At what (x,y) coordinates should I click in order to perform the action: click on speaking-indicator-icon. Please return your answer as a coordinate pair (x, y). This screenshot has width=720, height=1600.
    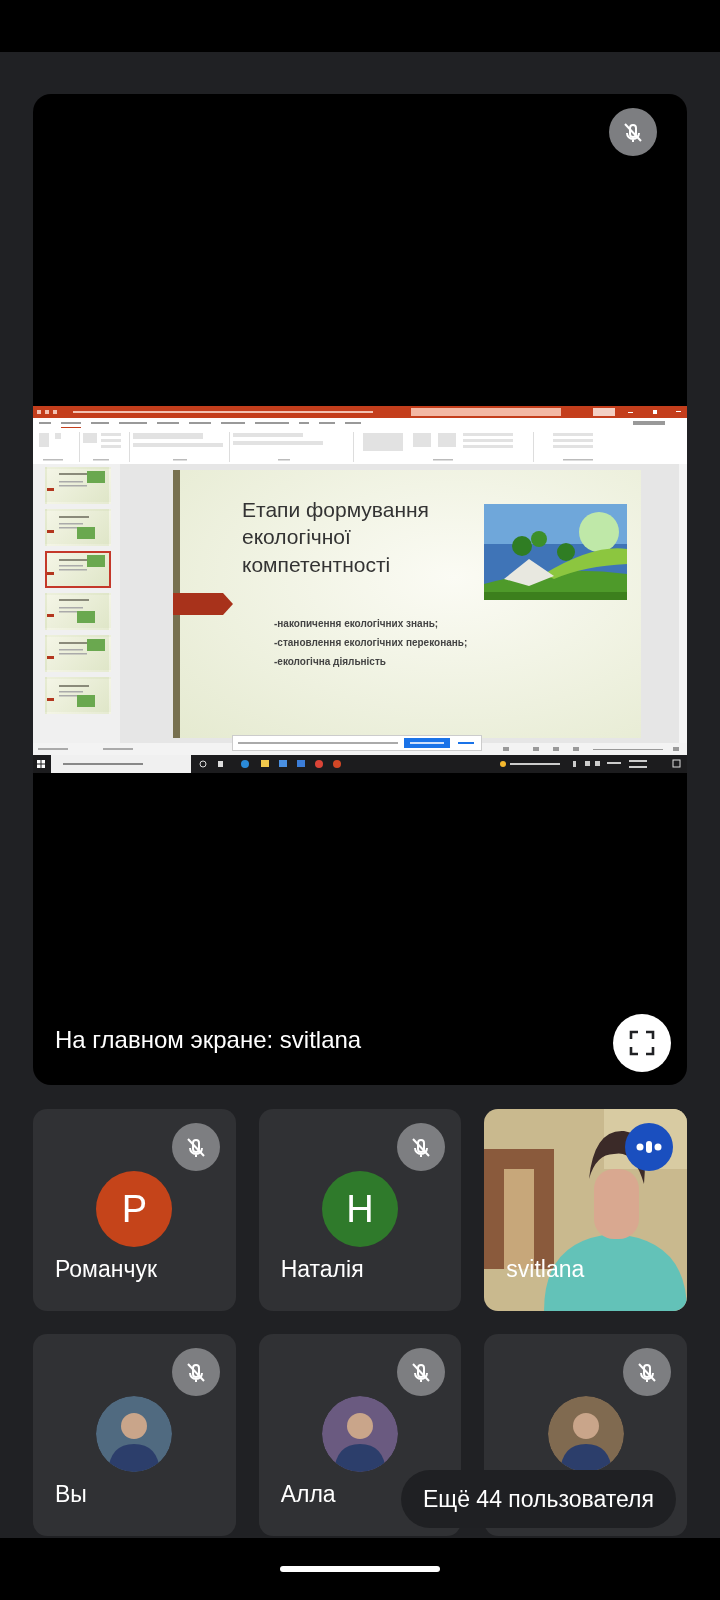
    Looking at the image, I should click on (649, 1147).